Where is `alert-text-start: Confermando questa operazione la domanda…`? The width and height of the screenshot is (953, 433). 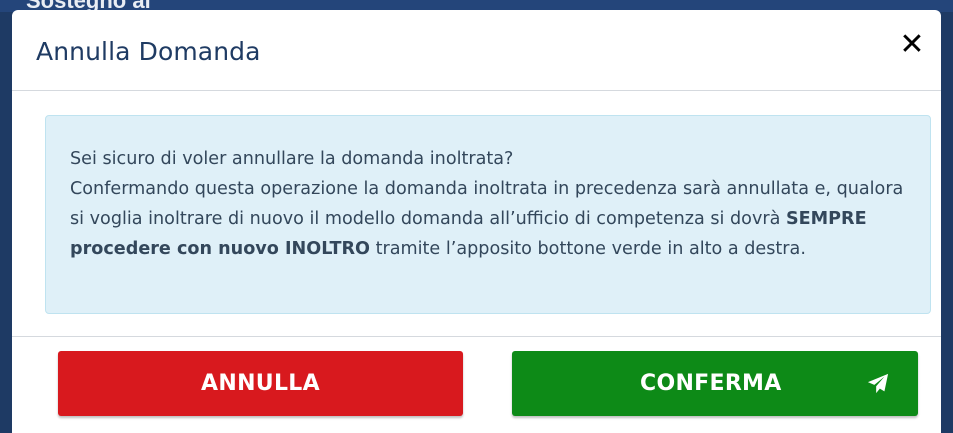 alert-text-start: Confermando questa operazione la domanda… is located at coordinates (487, 204).